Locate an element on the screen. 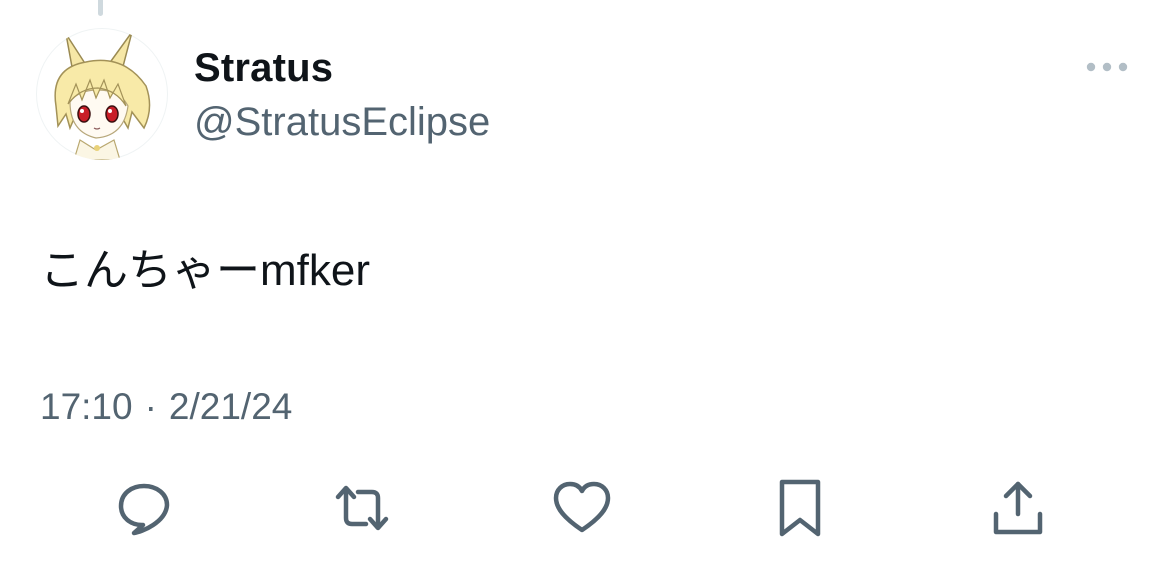  more-options-button is located at coordinates (1107, 67).